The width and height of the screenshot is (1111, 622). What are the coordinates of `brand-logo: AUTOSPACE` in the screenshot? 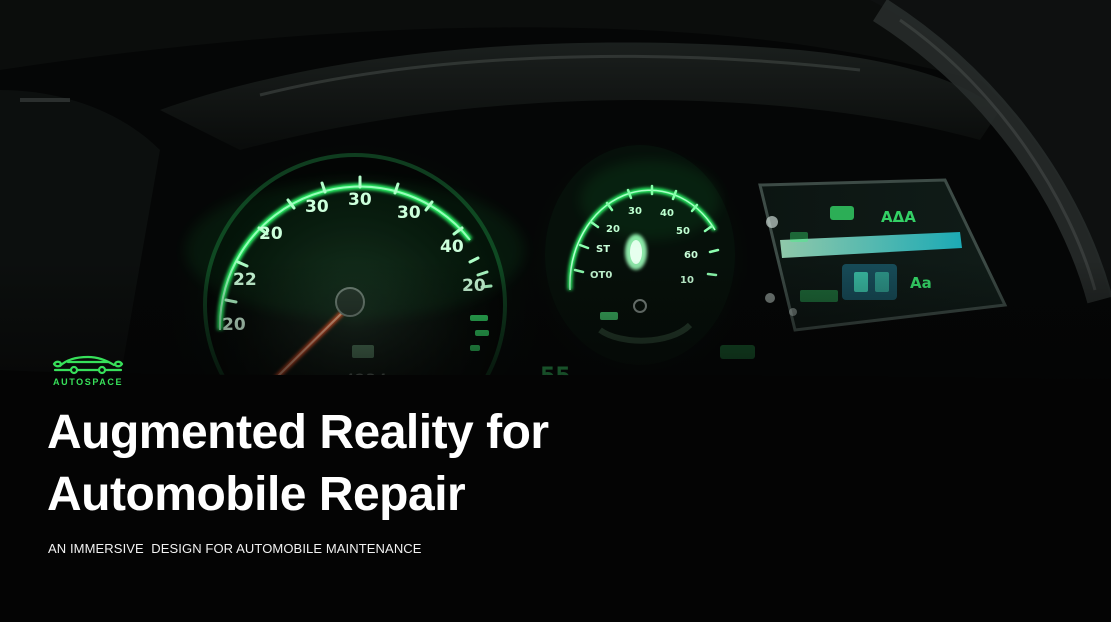 It's located at (90, 372).